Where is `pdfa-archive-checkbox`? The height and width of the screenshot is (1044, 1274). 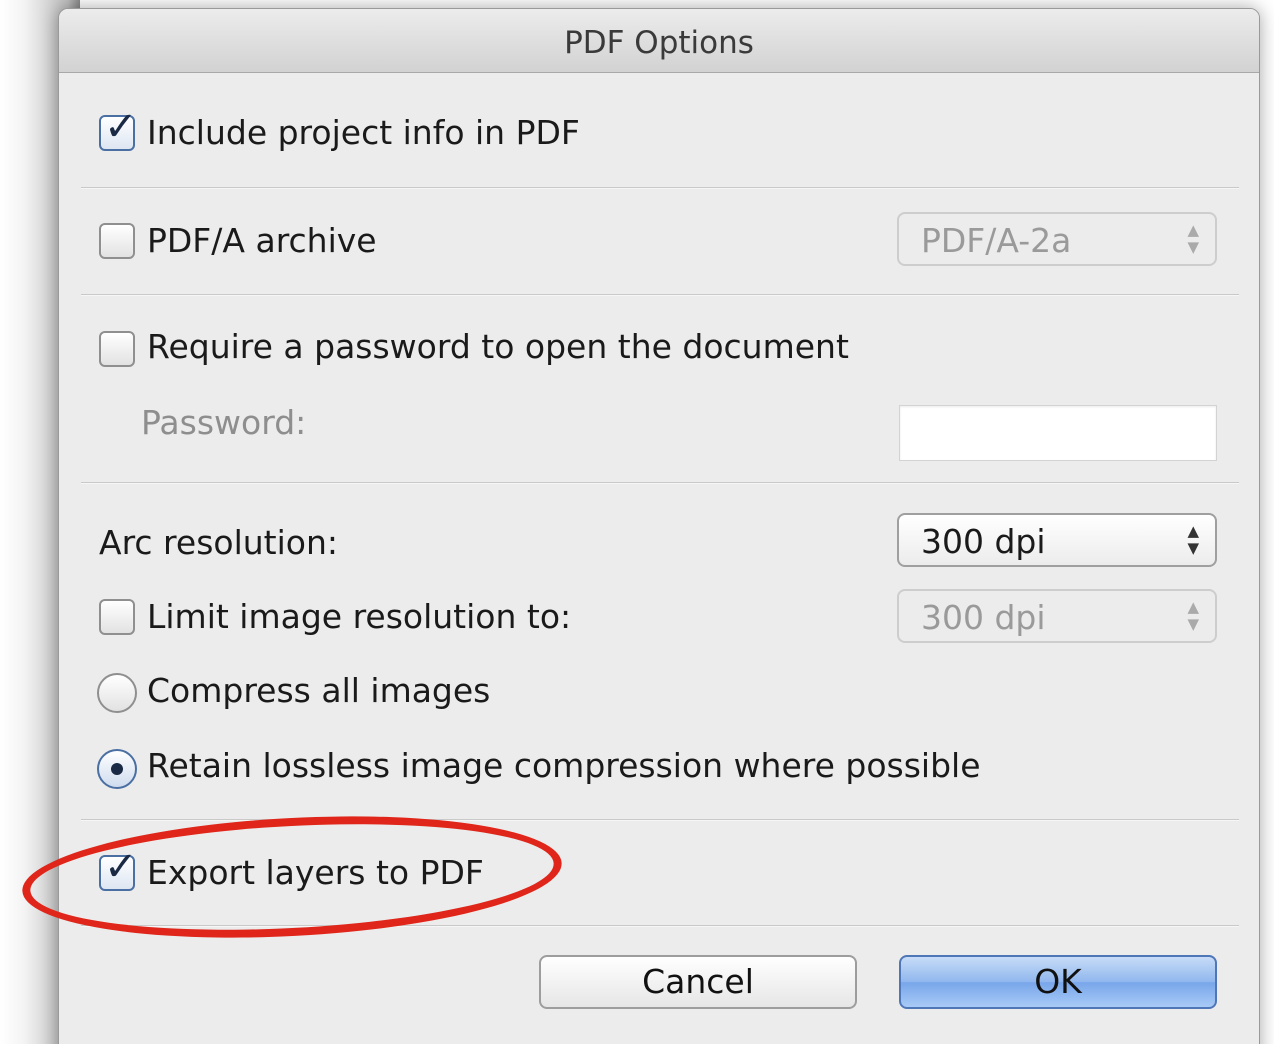
pdfa-archive-checkbox is located at coordinates (117, 241).